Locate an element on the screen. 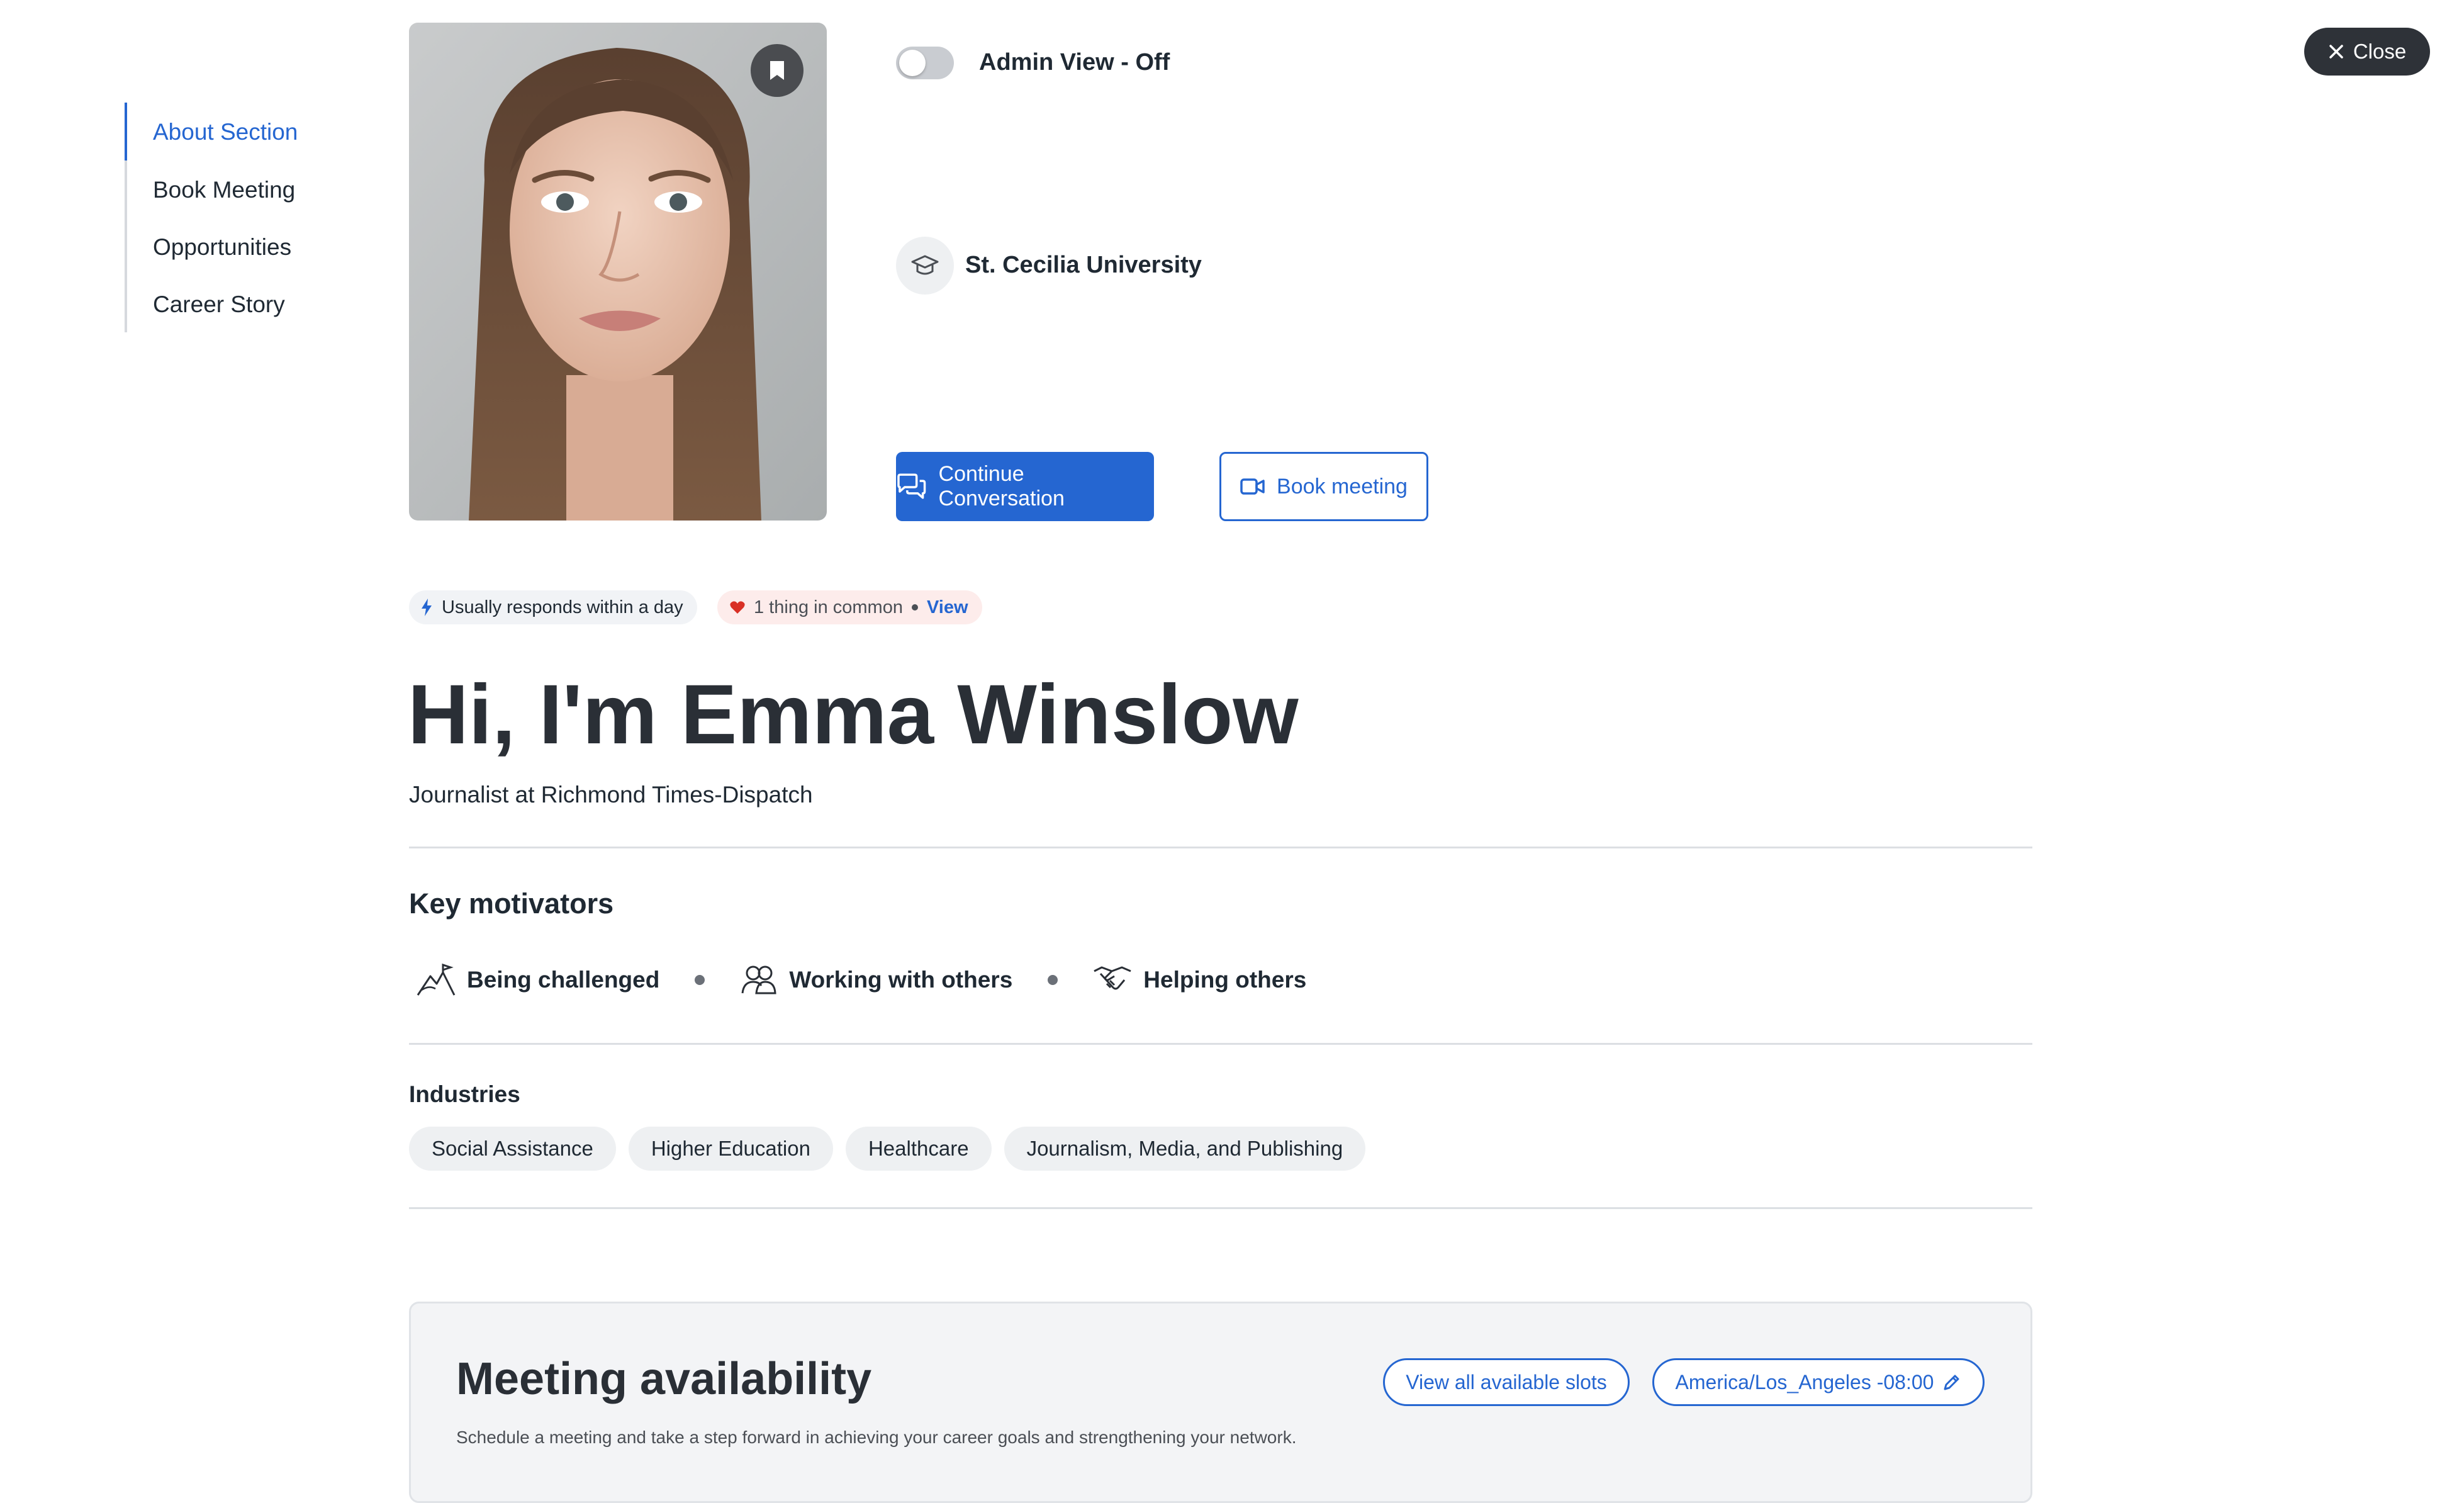 The image size is (2464, 1503). profile-headline: Hi, I'm Emma Winslow is located at coordinates (853, 715).